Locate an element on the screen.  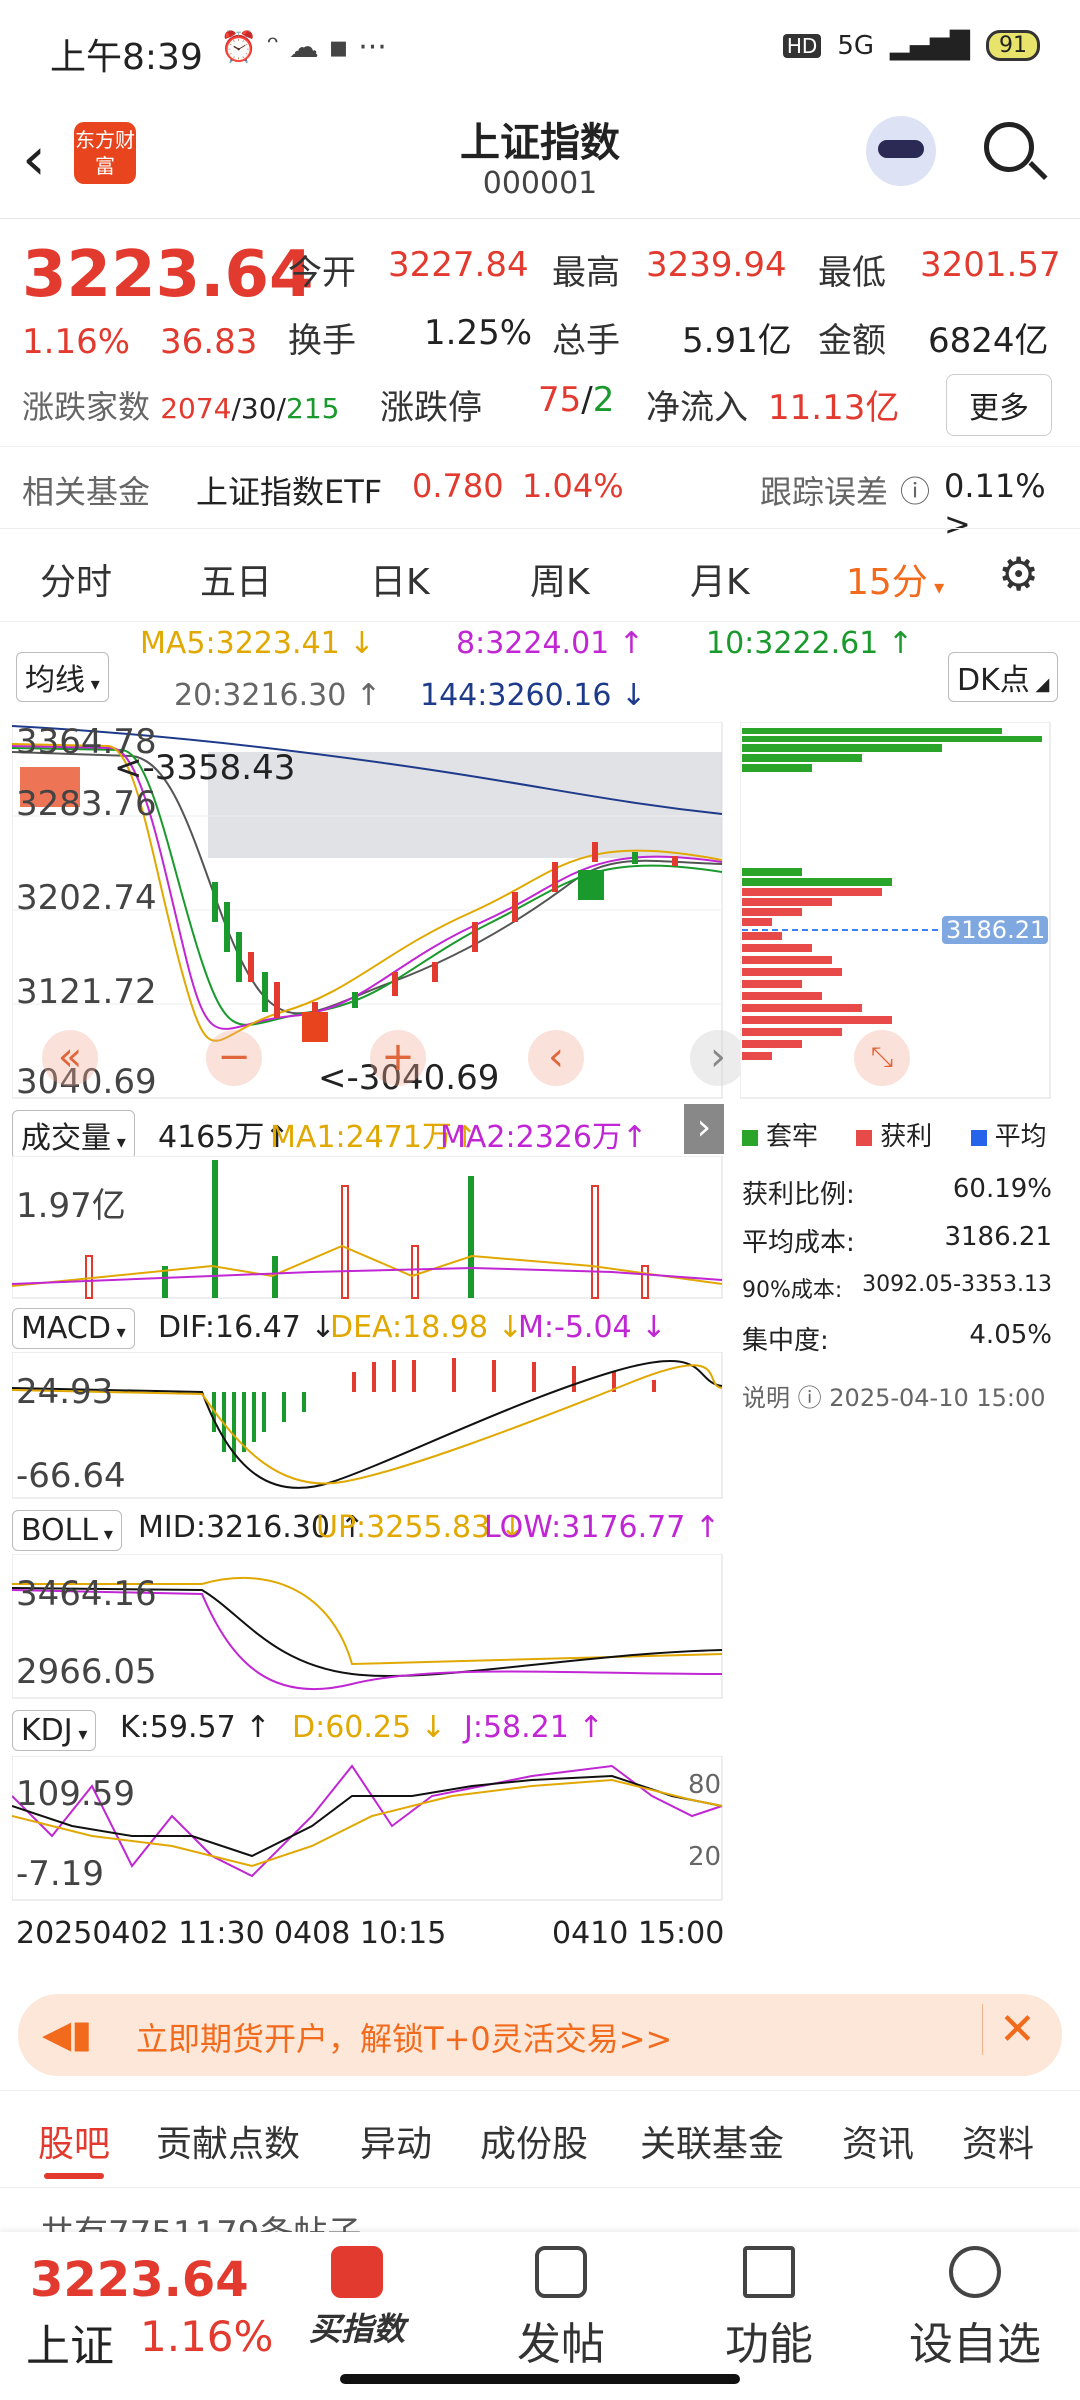
functions-button: 功能 is located at coordinates (769, 2309).